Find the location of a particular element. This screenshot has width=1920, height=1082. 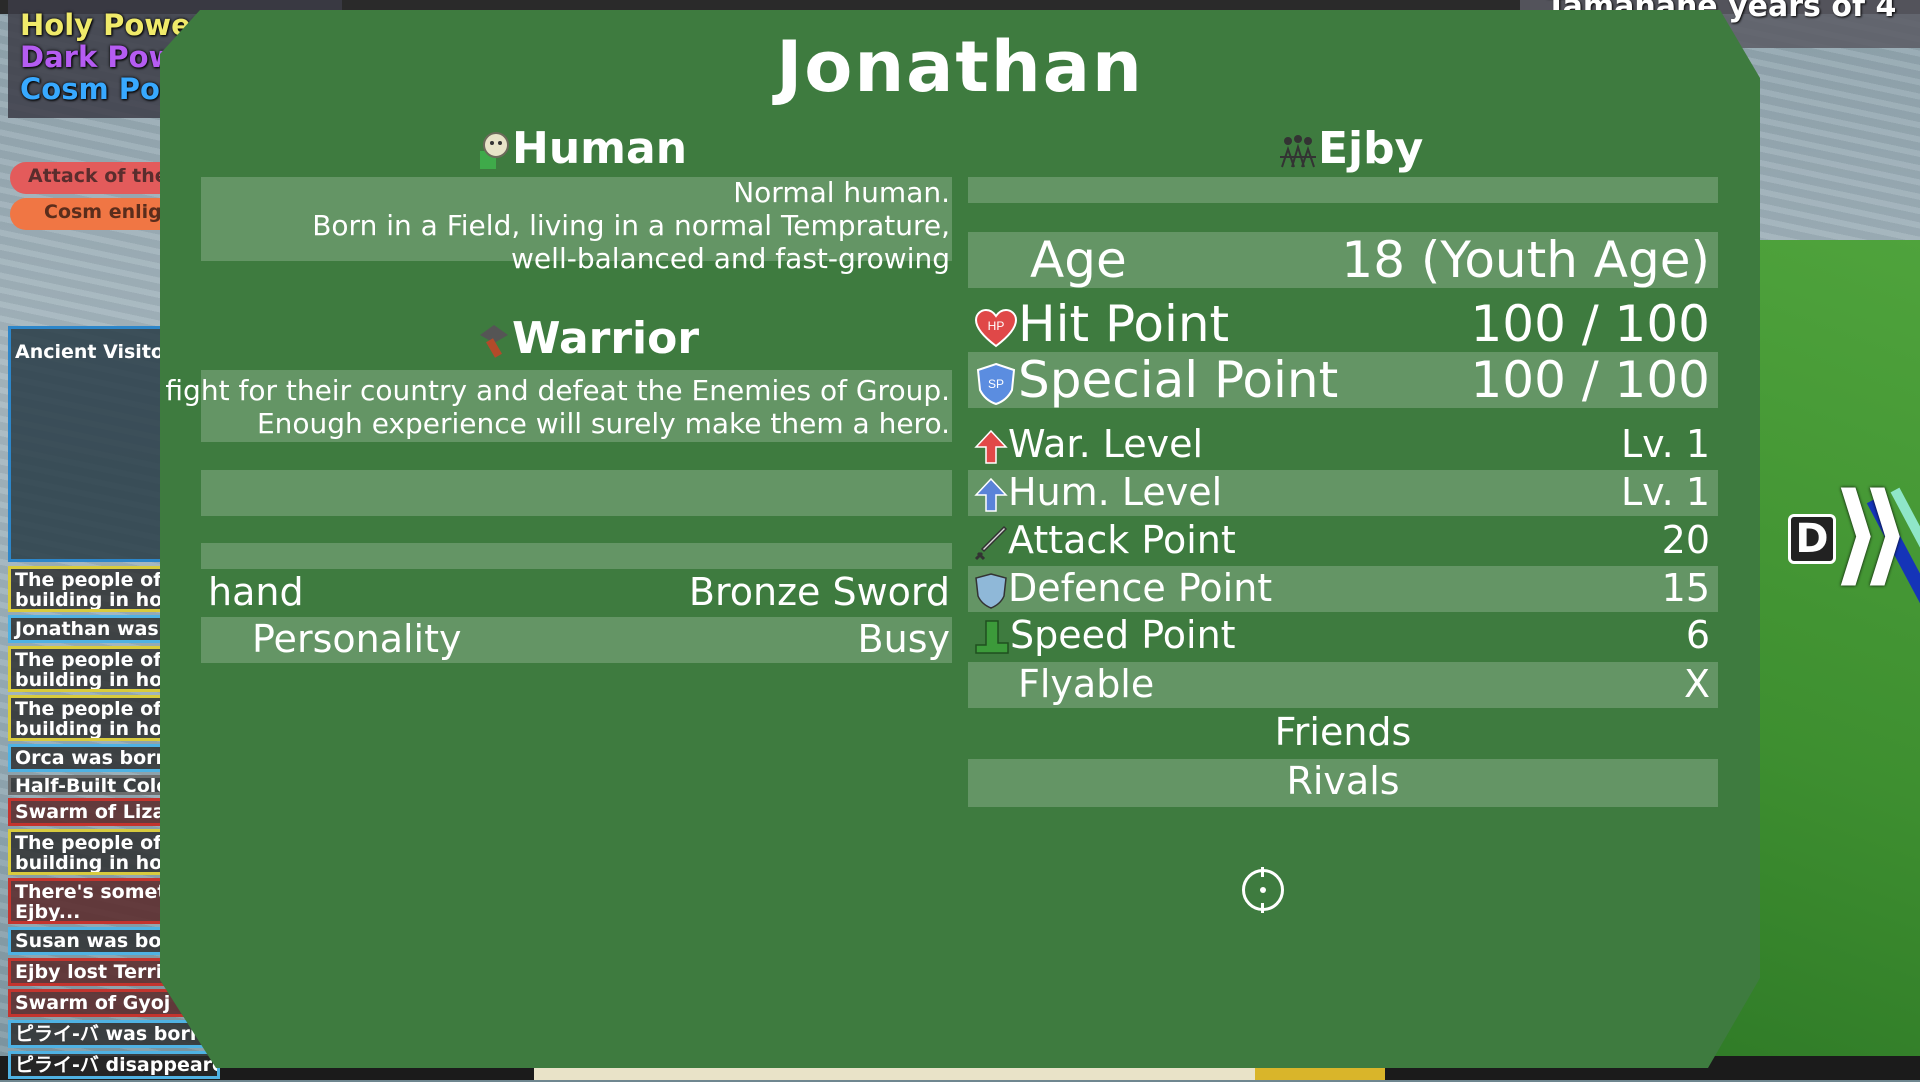

next-page-button: D ⟫ is located at coordinates (1848, 538).